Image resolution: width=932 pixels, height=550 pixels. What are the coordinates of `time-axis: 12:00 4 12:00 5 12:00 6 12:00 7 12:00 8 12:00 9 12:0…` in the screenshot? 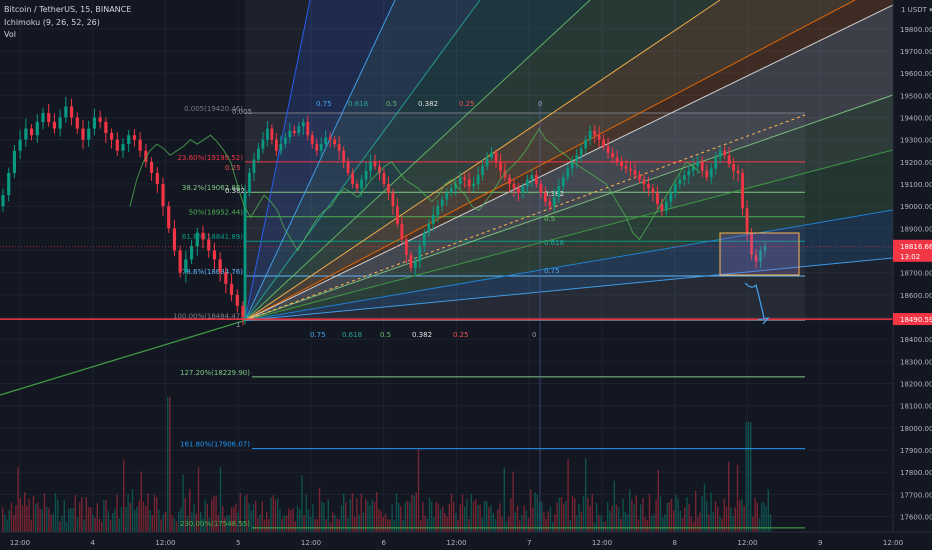 It's located at (466, 540).